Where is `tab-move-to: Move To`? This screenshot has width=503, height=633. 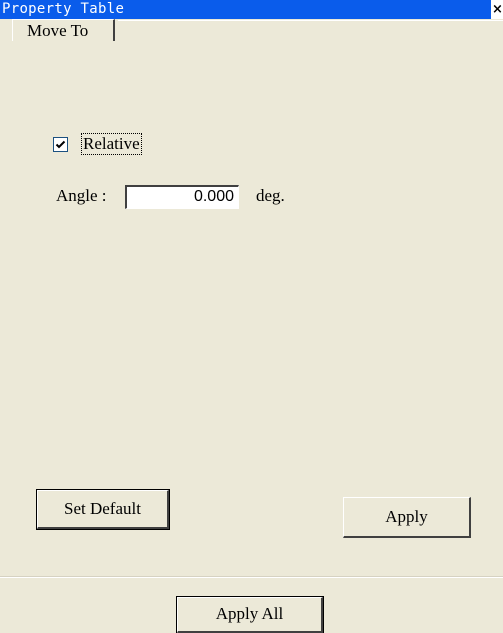
tab-move-to: Move To is located at coordinates (63, 30).